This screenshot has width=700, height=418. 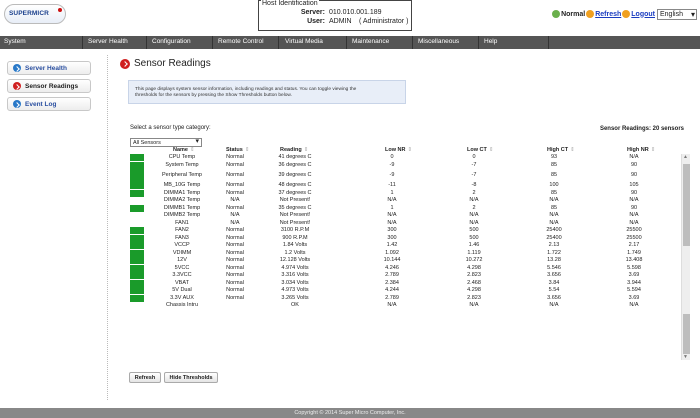 What do you see at coordinates (634, 185) in the screenshot?
I see `cell-high-nr: 105` at bounding box center [634, 185].